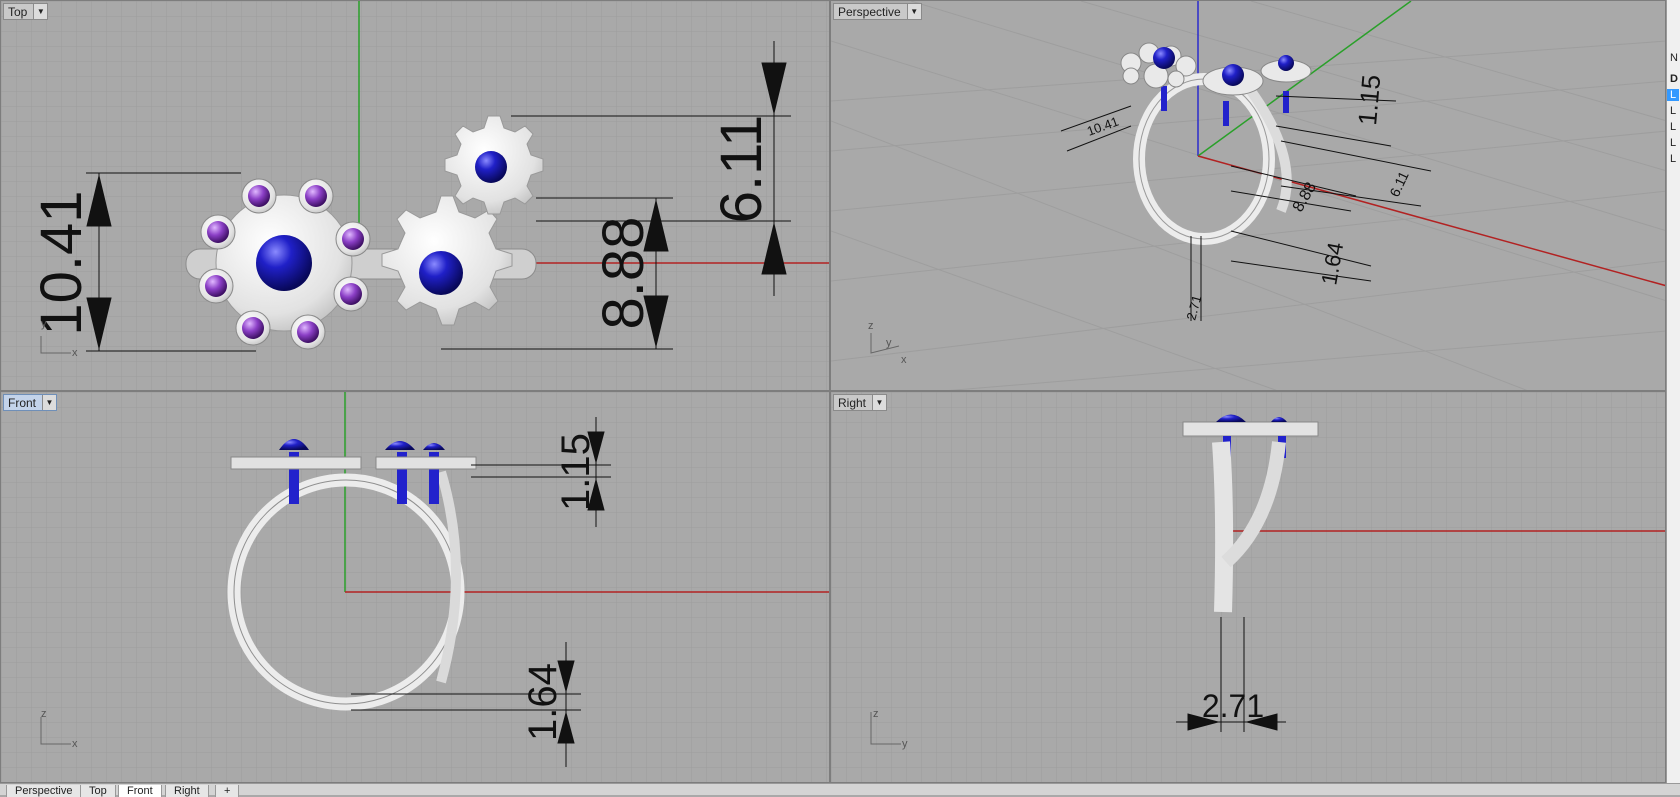 This screenshot has height=797, width=1680. Describe the element at coordinates (904, 360) in the screenshot. I see `axis-label-c: x` at that location.